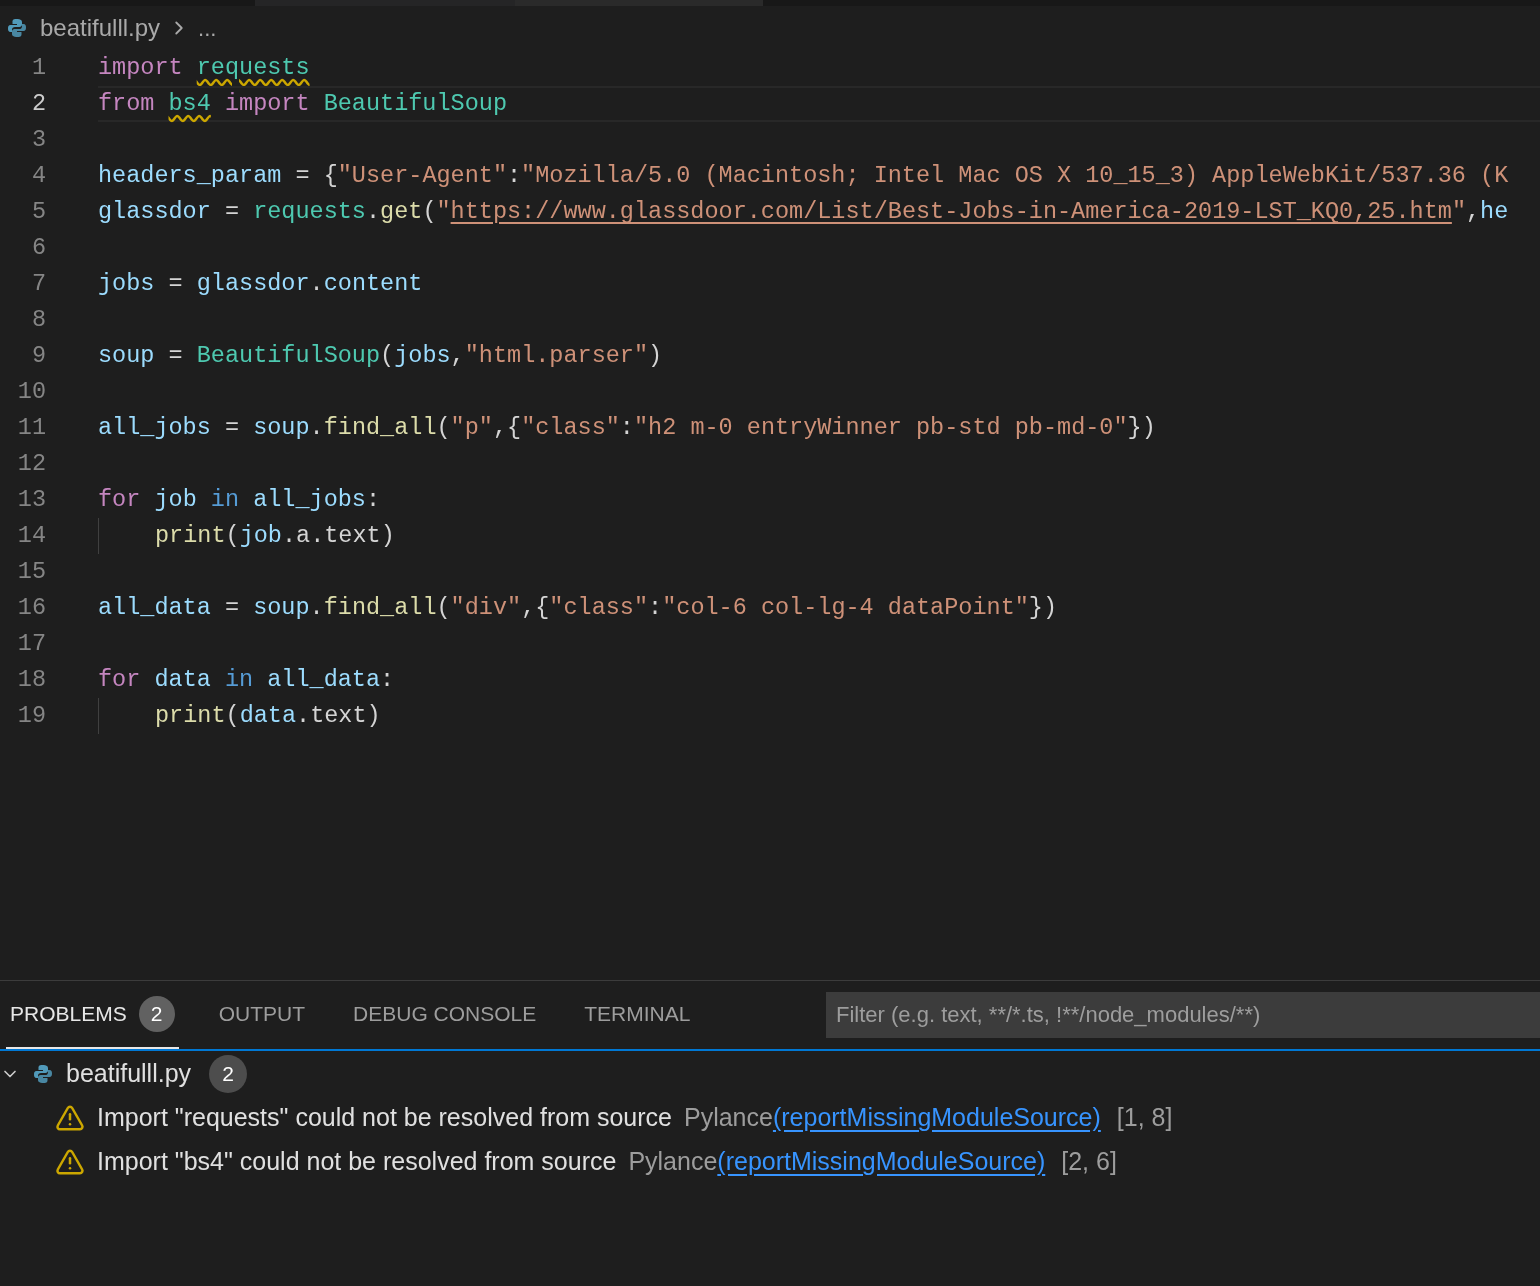 This screenshot has width=1540, height=1286. I want to click on line-number: 6, so click(38, 248).